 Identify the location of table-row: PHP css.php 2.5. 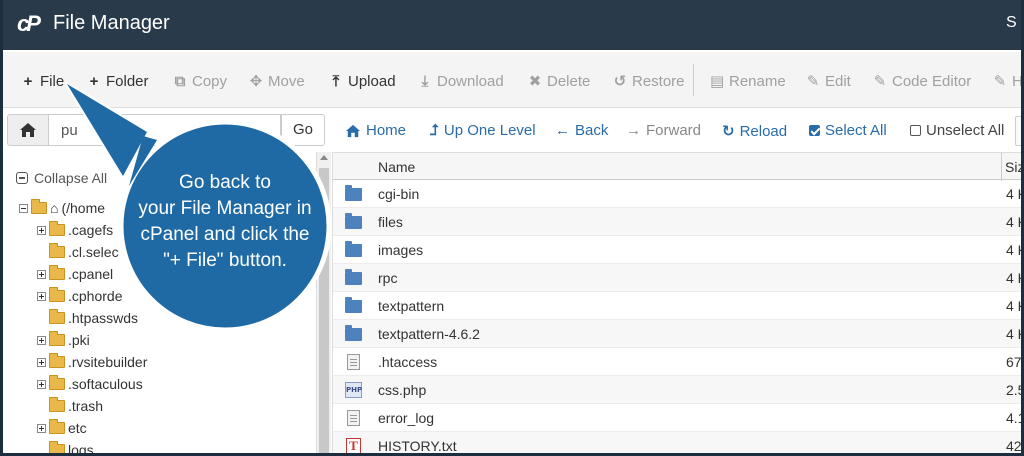
(678, 390).